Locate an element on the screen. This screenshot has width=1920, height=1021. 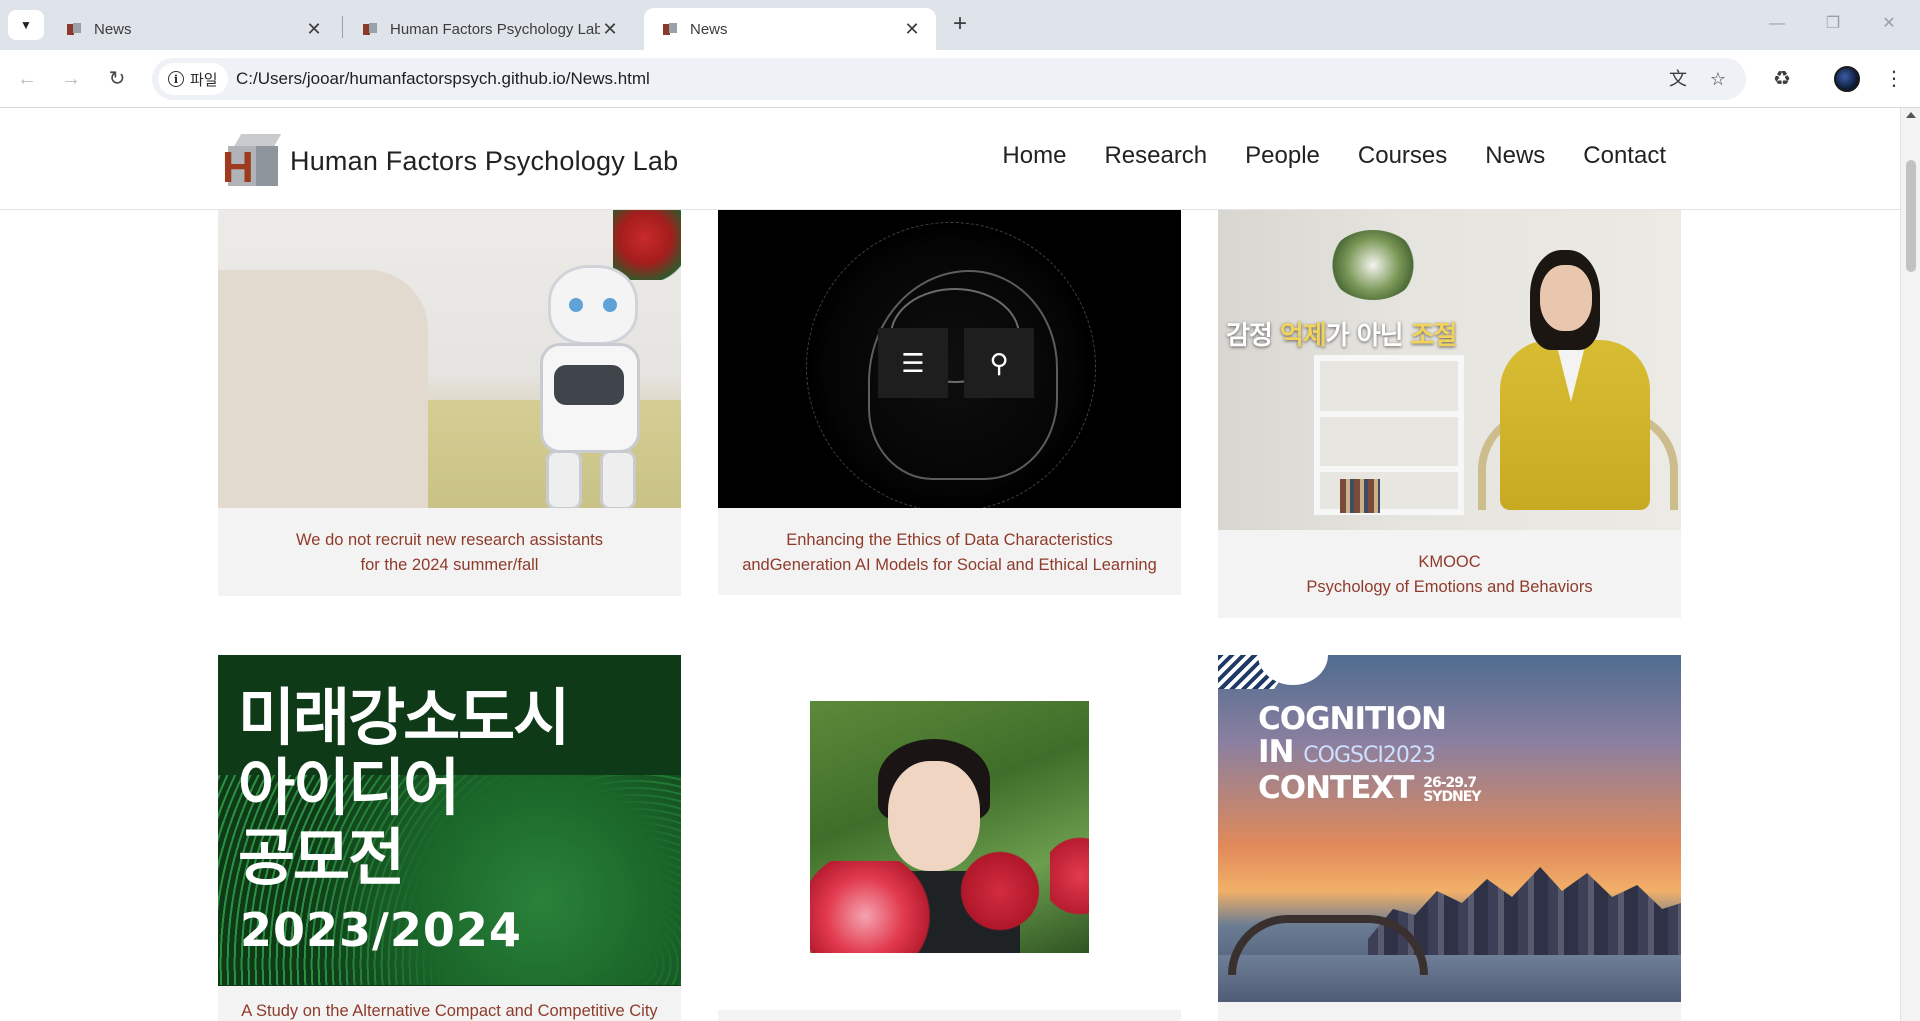
tab-separator is located at coordinates (342, 27).